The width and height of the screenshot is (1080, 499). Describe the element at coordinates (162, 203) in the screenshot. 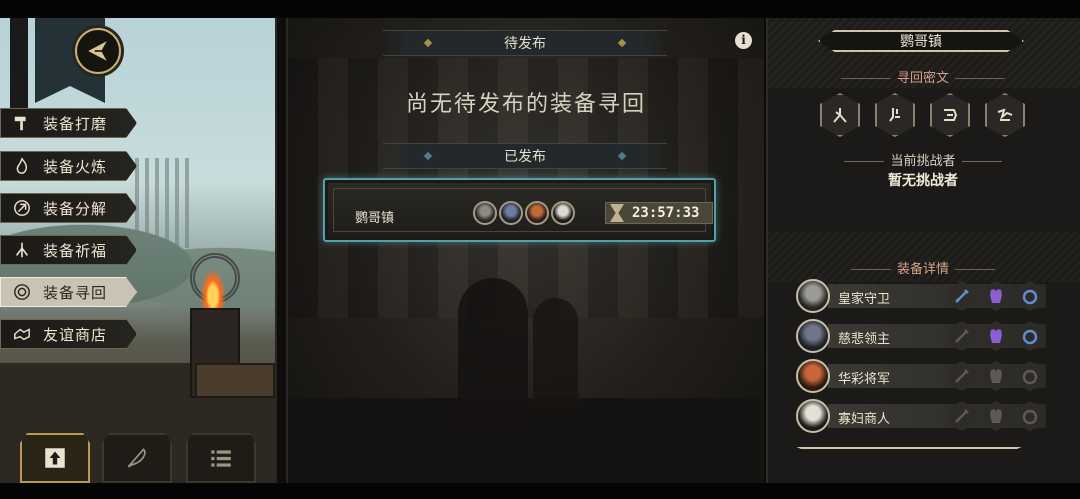

I see `scene-tower` at that location.